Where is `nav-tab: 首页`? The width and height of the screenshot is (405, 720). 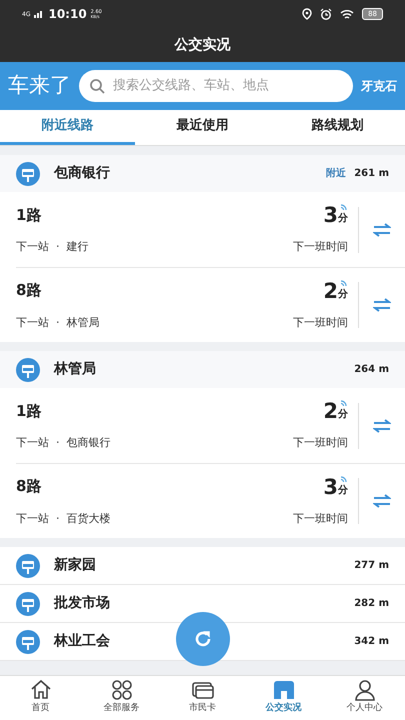 nav-tab: 首页 is located at coordinates (40, 698).